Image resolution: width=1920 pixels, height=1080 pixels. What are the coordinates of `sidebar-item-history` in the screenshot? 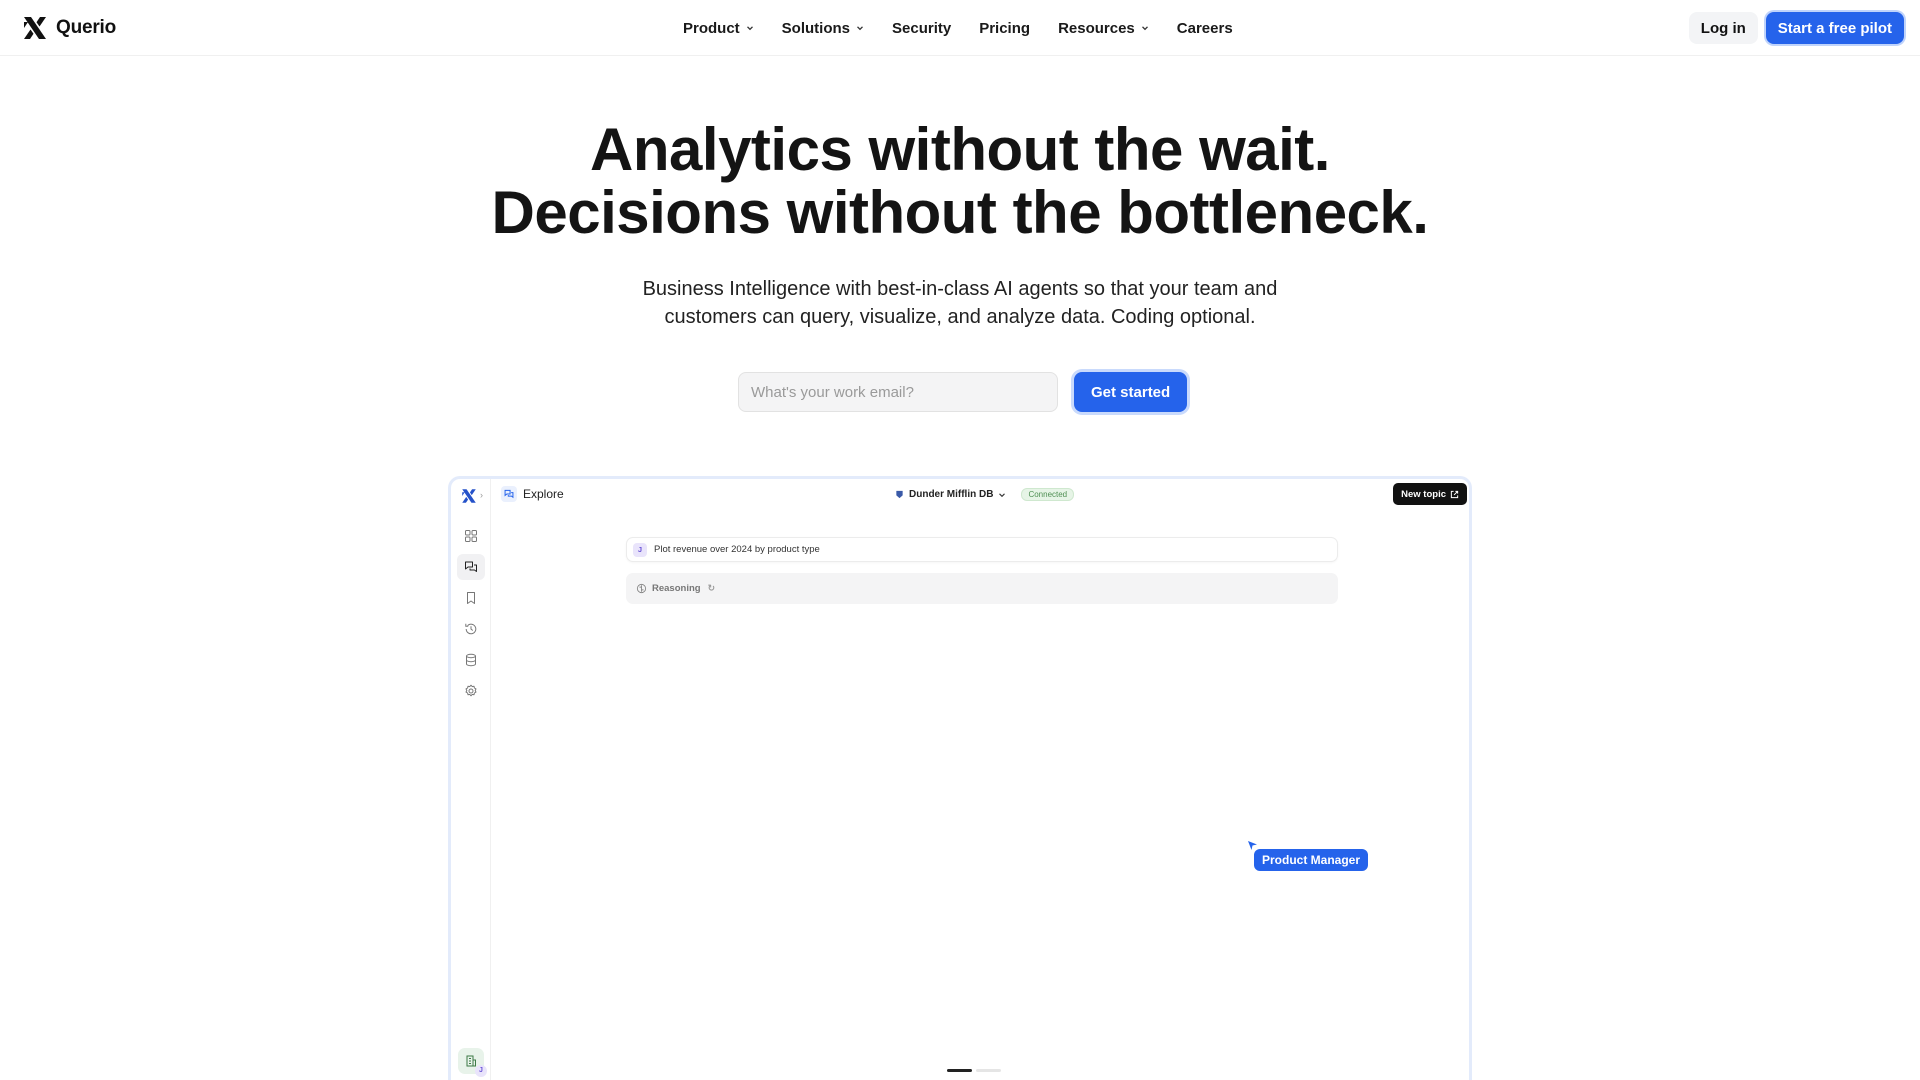 It's located at (471, 629).